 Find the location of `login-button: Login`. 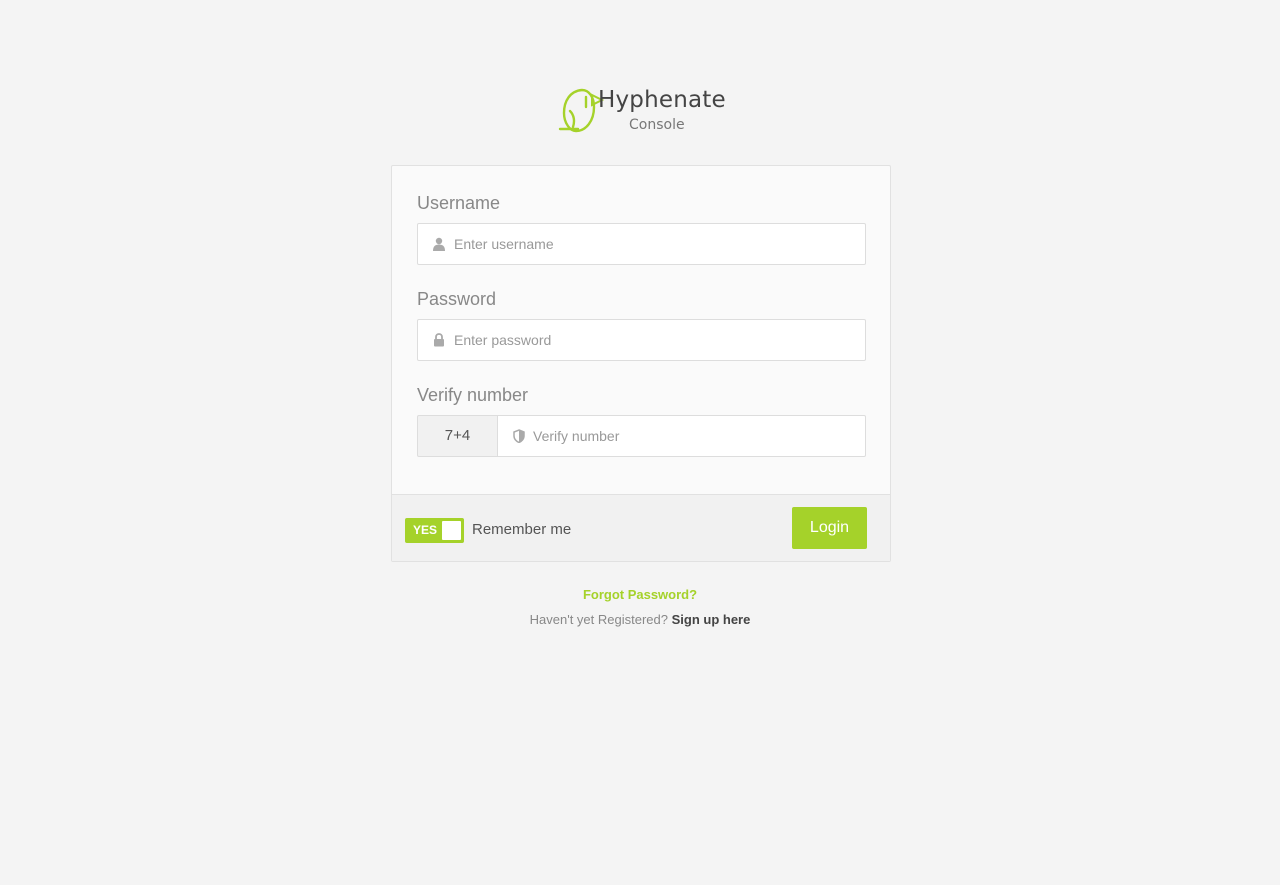

login-button: Login is located at coordinates (829, 528).